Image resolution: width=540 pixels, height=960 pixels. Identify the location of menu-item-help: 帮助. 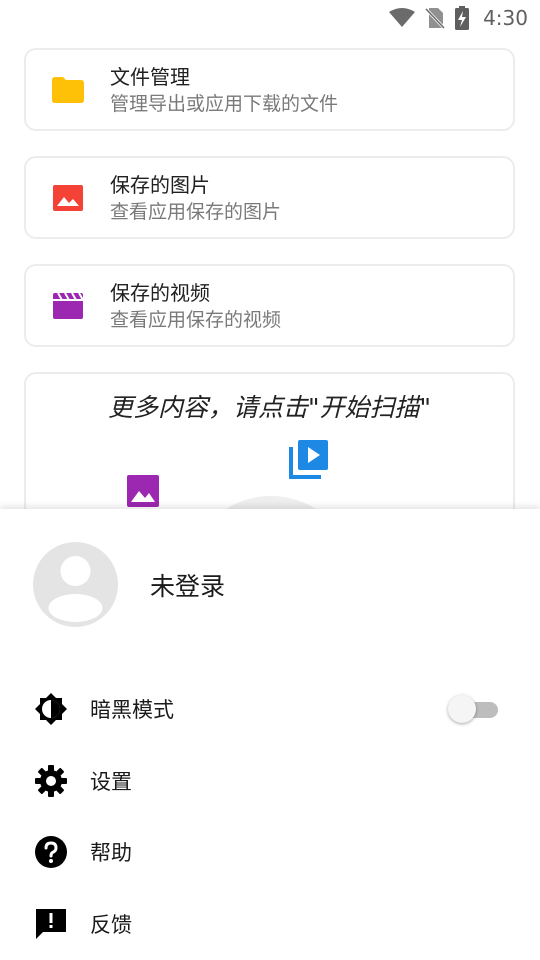
(270, 852).